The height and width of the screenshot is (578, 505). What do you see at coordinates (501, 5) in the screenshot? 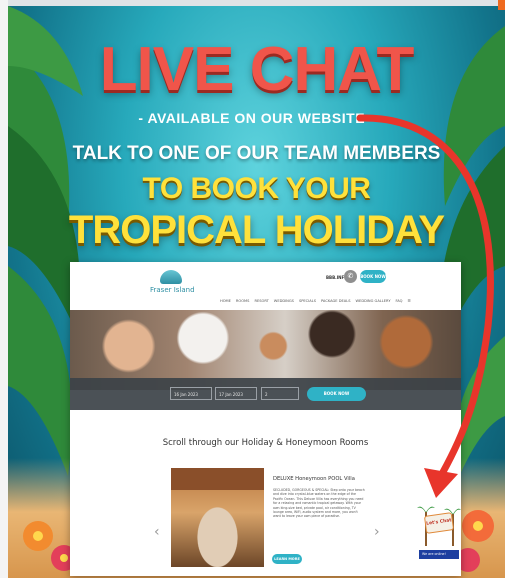
I see `orange-corner-tab` at bounding box center [501, 5].